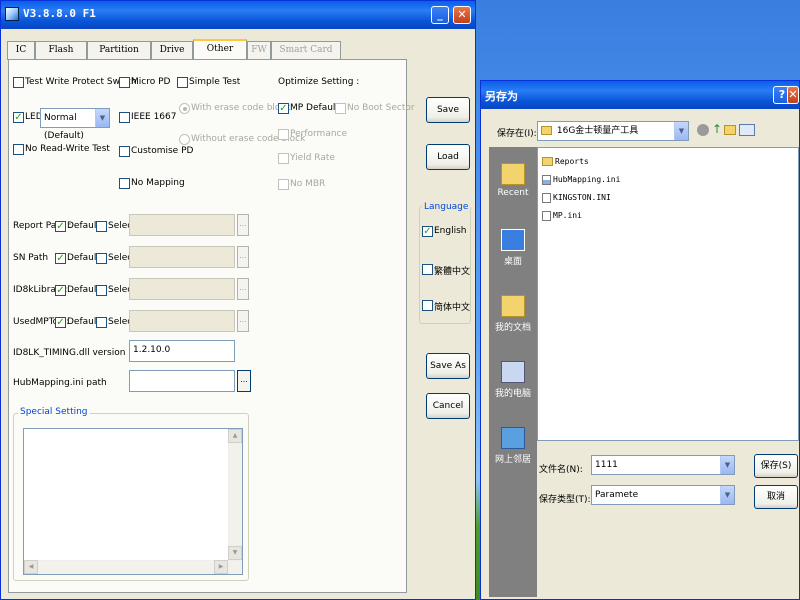 The height and width of the screenshot is (600, 800). What do you see at coordinates (448, 110) in the screenshot?
I see `save-button: Save` at bounding box center [448, 110].